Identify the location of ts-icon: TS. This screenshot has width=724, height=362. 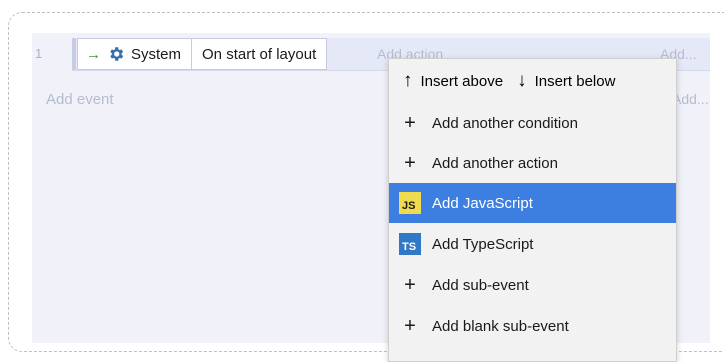
(410, 244).